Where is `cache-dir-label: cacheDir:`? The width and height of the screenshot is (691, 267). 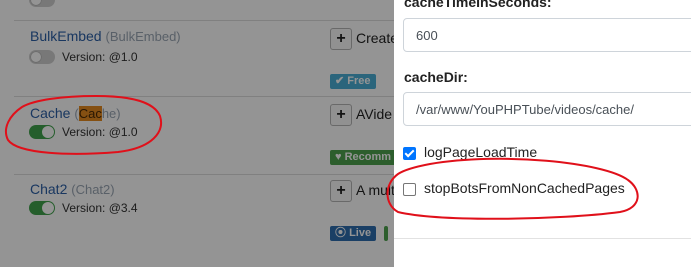
cache-dir-label: cacheDir: is located at coordinates (436, 77).